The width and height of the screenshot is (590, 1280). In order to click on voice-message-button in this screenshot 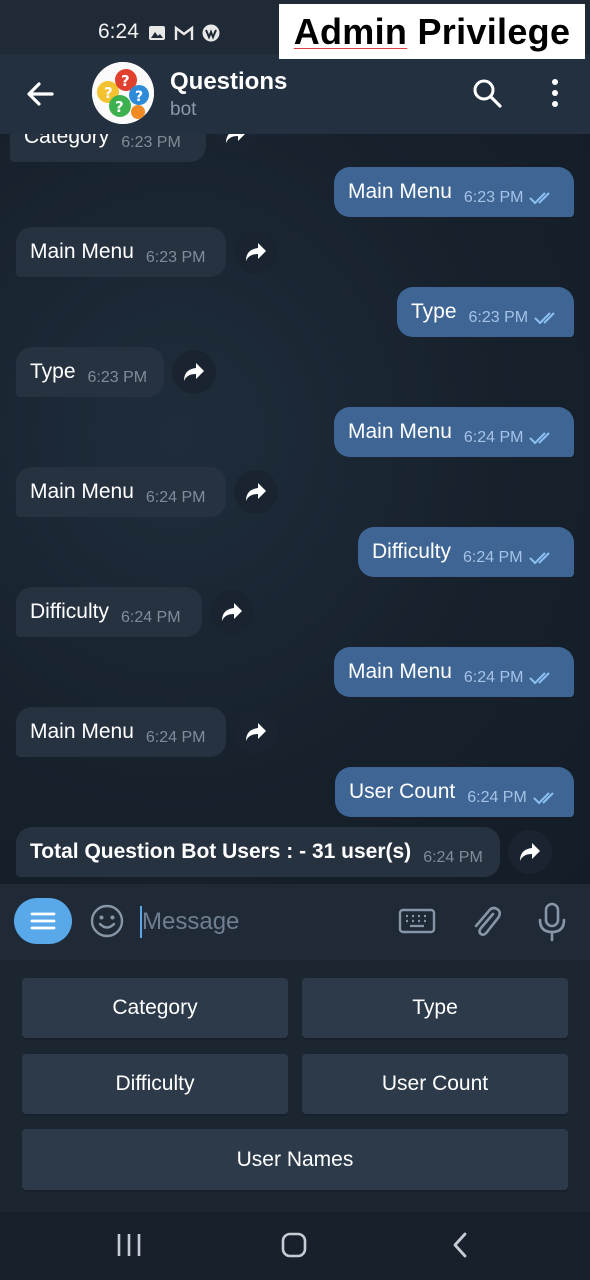, I will do `click(552, 924)`.